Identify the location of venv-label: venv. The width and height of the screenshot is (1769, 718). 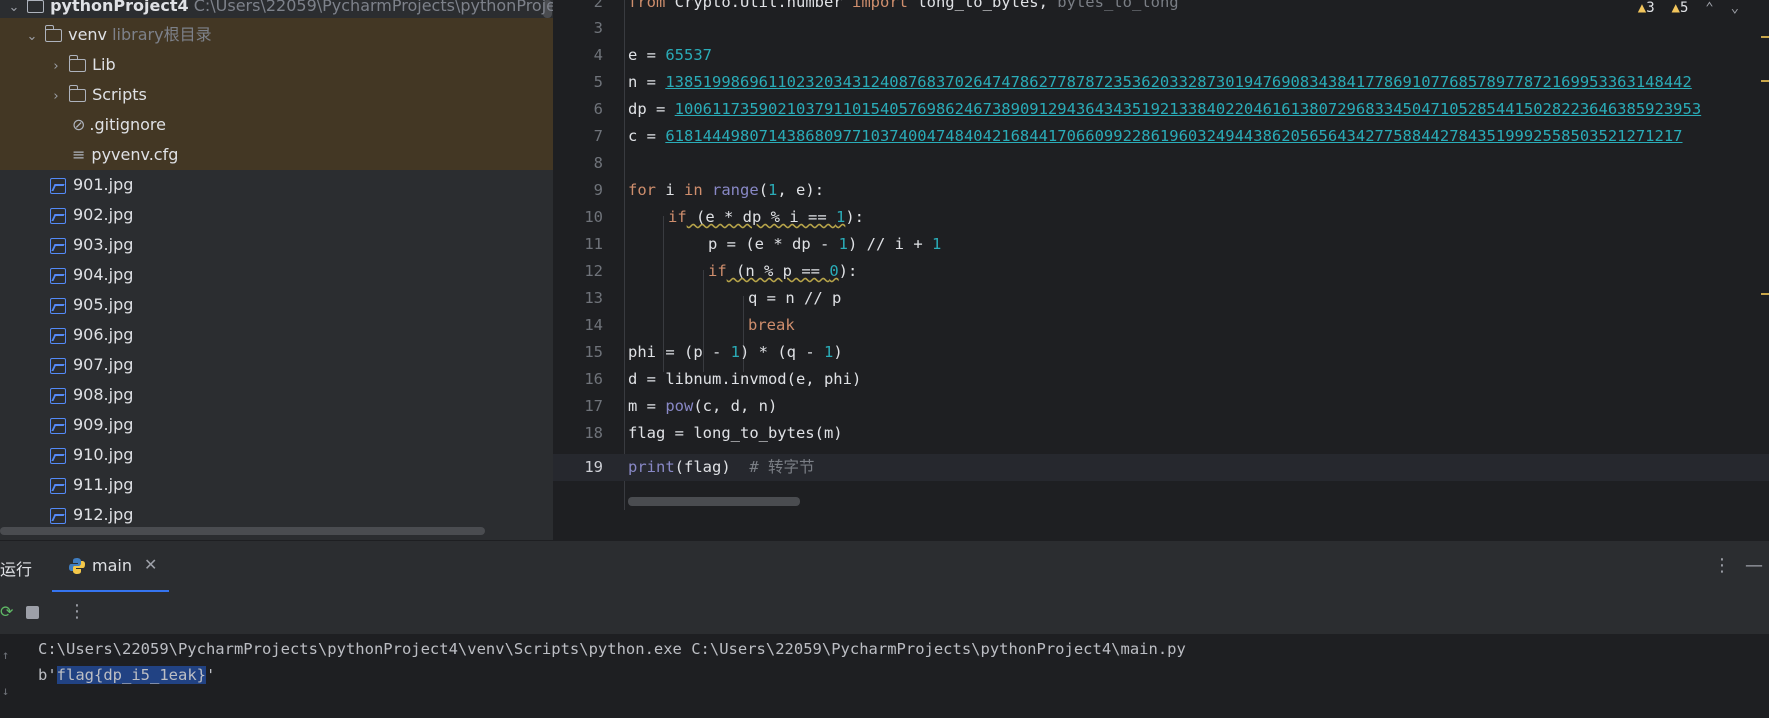
(88, 34).